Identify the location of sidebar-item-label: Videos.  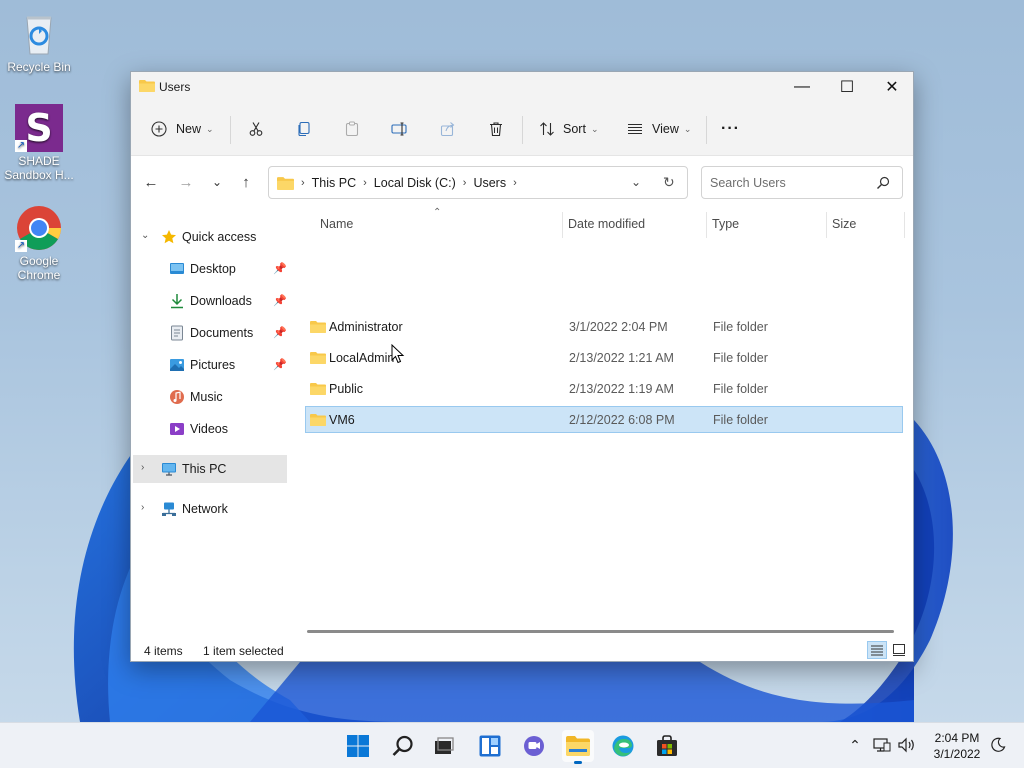
(209, 429).